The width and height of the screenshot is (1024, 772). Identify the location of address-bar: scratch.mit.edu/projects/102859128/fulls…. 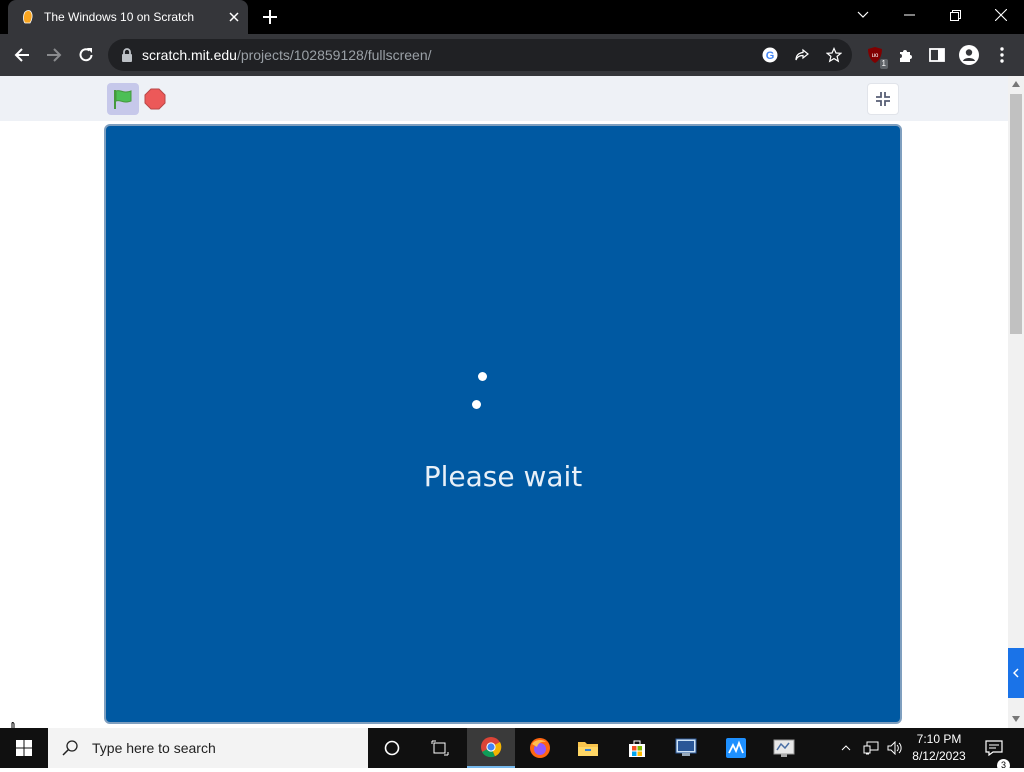
(480, 55).